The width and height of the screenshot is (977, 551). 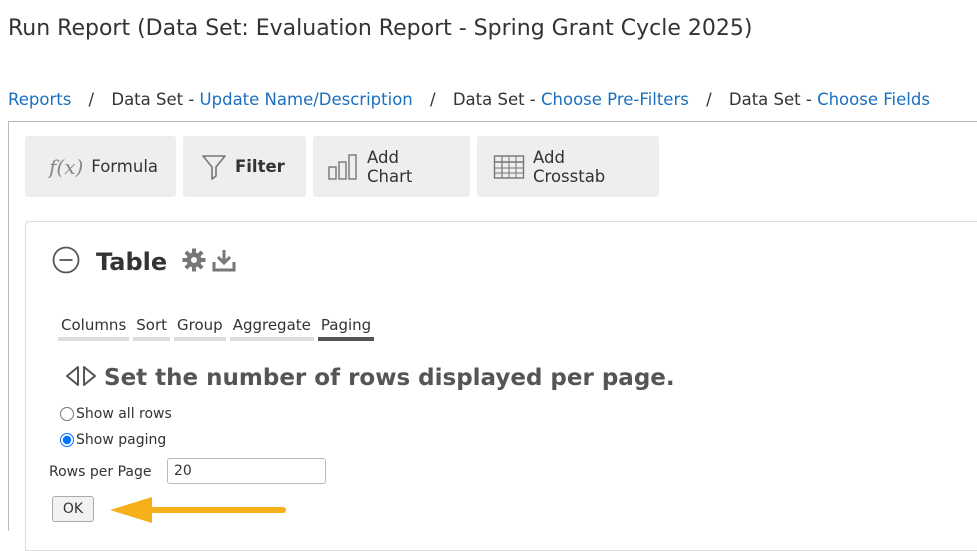 I want to click on pointer-arrow-icon, so click(x=198, y=512).